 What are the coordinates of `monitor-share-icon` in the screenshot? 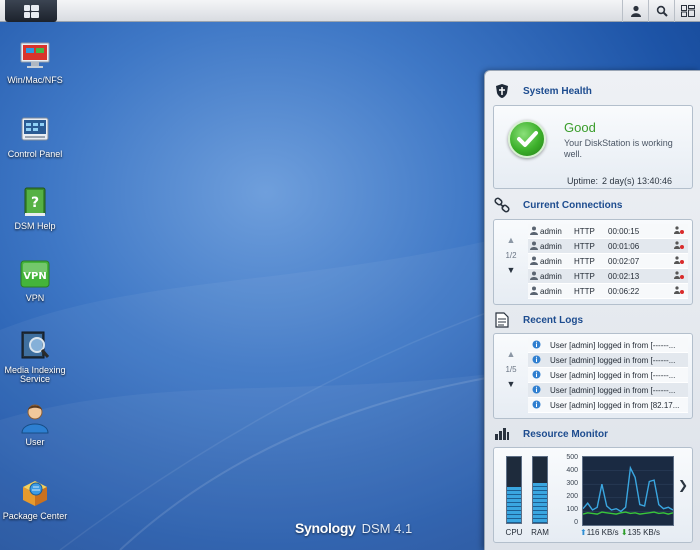 It's located at (35, 56).